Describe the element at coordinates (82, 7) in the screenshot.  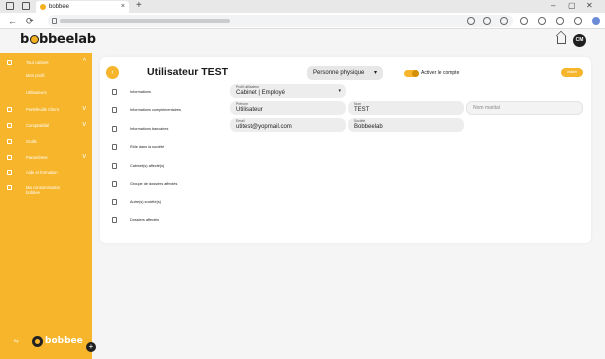
I see `browser-tab: bobbee ×` at that location.